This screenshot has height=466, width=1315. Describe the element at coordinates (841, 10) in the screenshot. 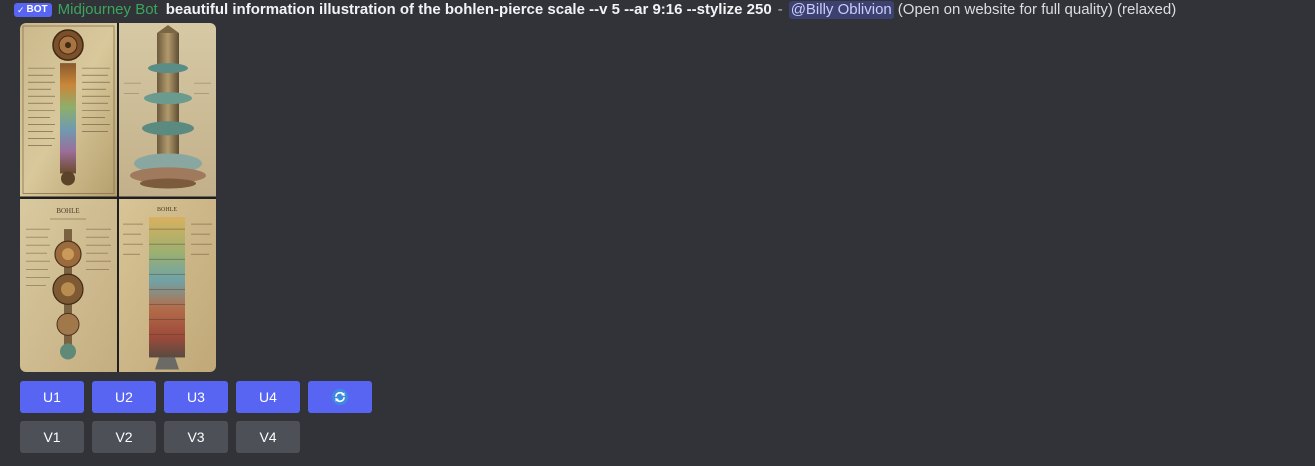

I see `user-mention: @Billy Oblivion` at that location.